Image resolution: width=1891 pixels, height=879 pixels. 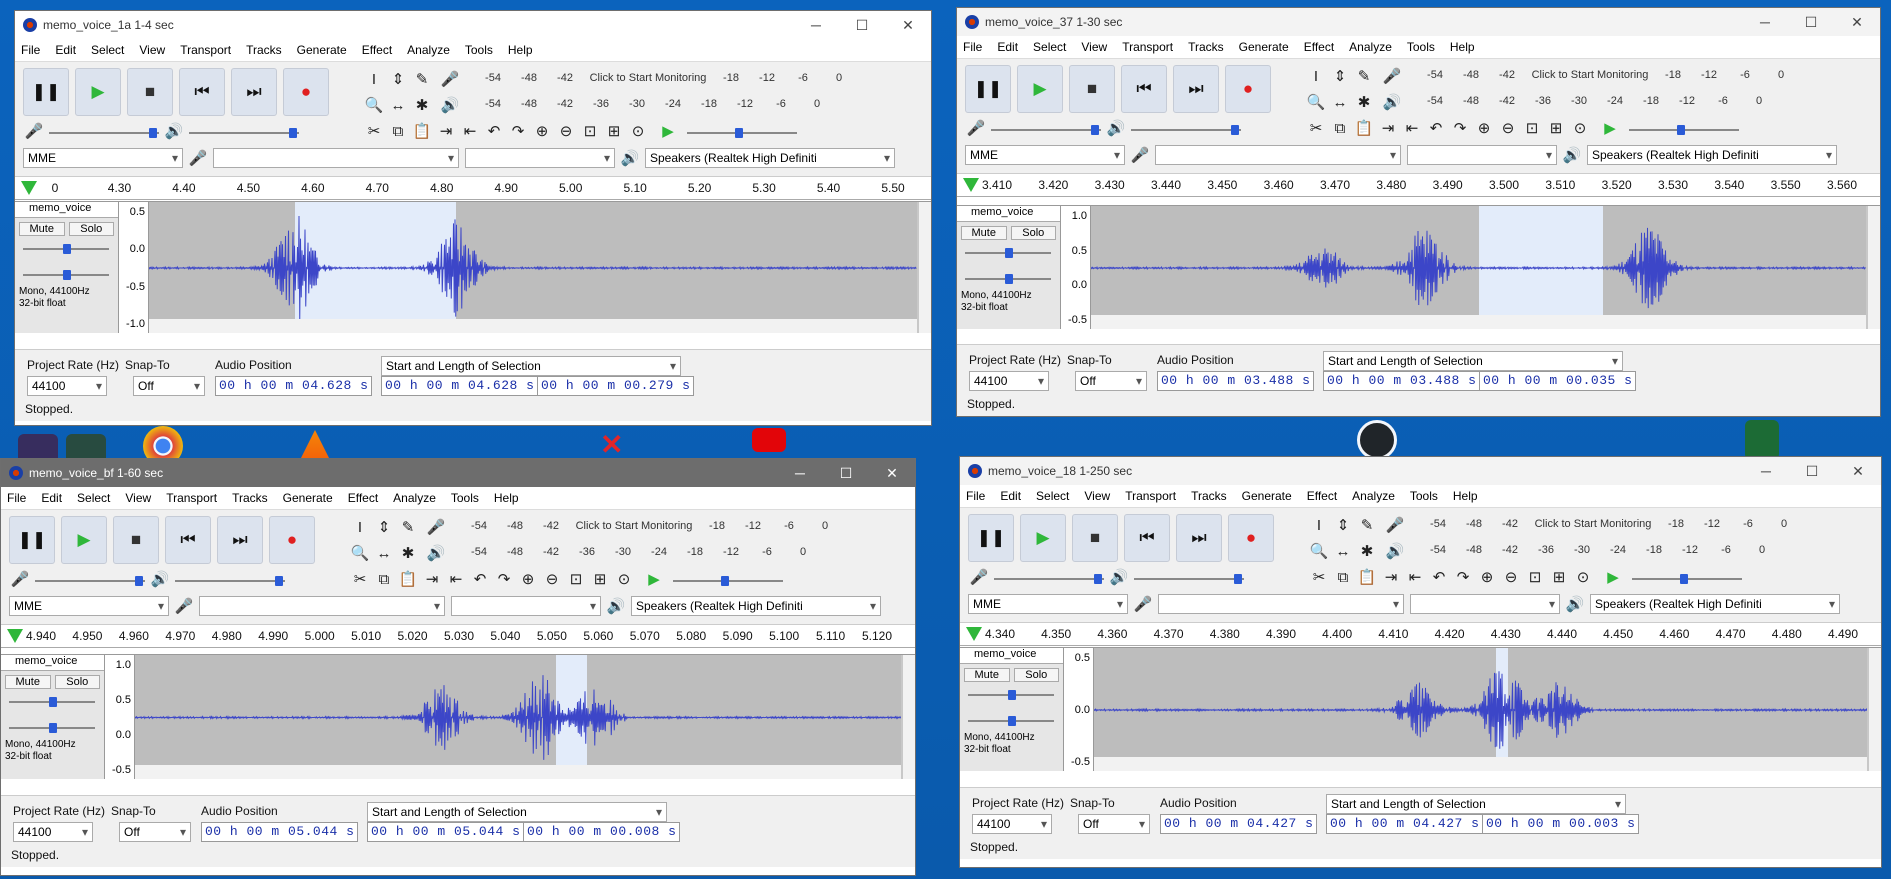 What do you see at coordinates (1364, 128) in the screenshot?
I see `paste-icon: 📋` at bounding box center [1364, 128].